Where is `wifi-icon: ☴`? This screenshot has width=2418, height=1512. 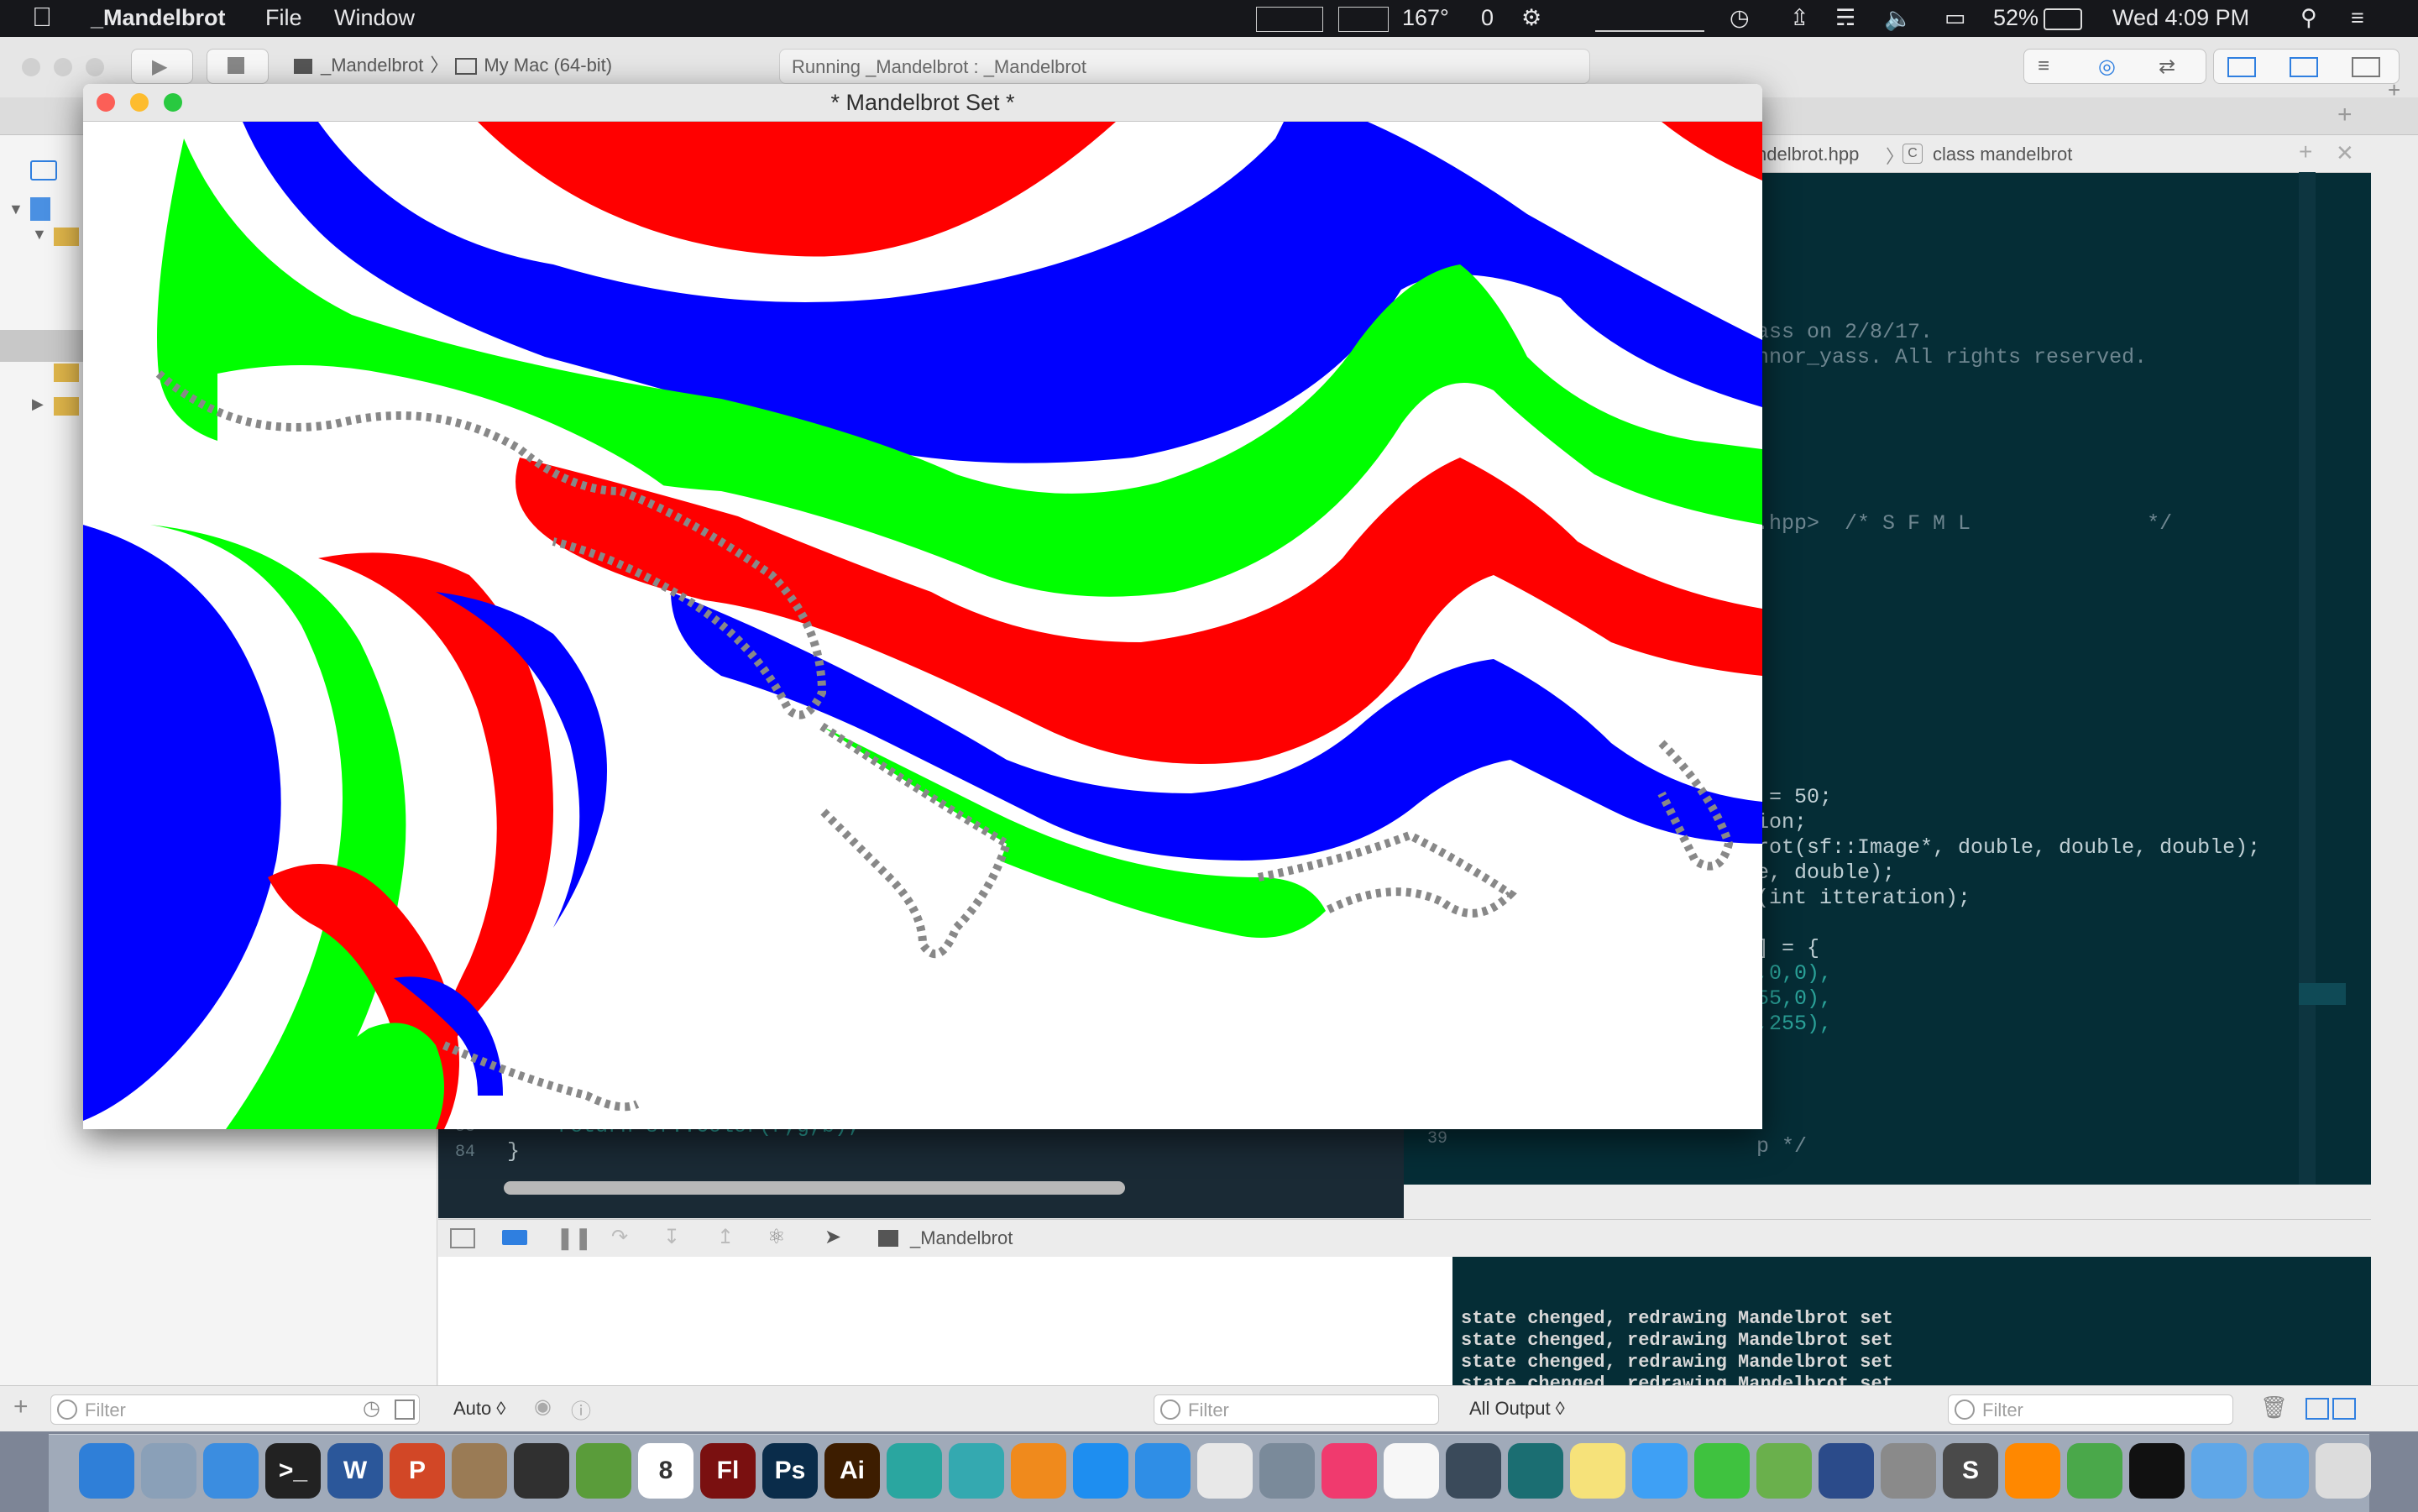 wifi-icon: ☴ is located at coordinates (1845, 18).